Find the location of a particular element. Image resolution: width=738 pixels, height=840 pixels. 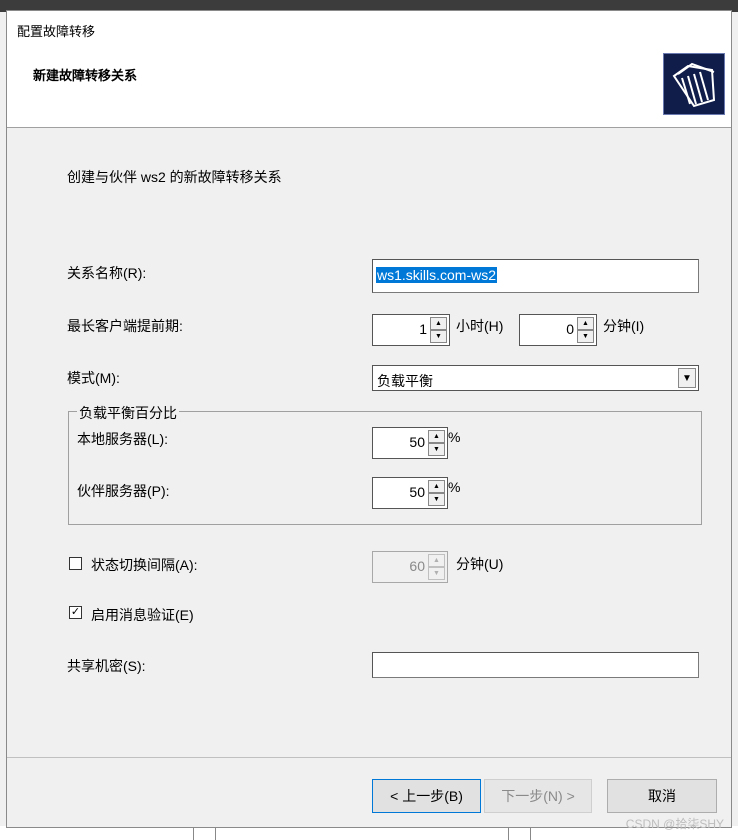

mclt-label: 最长客户端提前期: is located at coordinates (125, 326).